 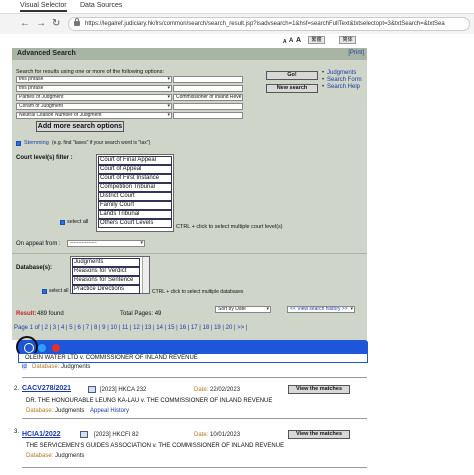 What do you see at coordinates (344, 80) in the screenshot?
I see `search-form-link: Search Form` at bounding box center [344, 80].